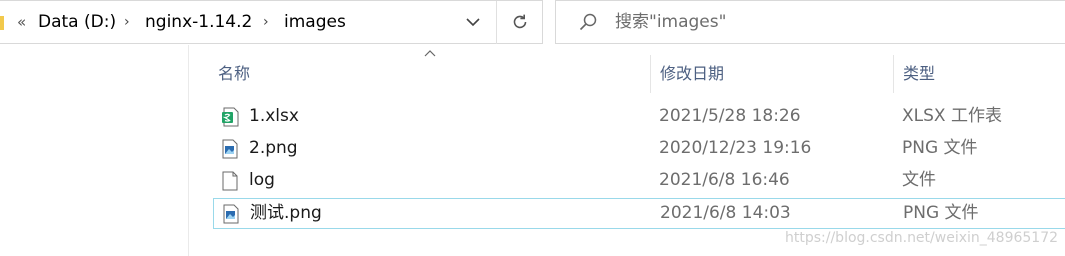 This screenshot has width=1065, height=256. Describe the element at coordinates (639, 149) in the screenshot. I see `file-row: 2.png 2020/12/23 19:16 PNG 文件` at that location.